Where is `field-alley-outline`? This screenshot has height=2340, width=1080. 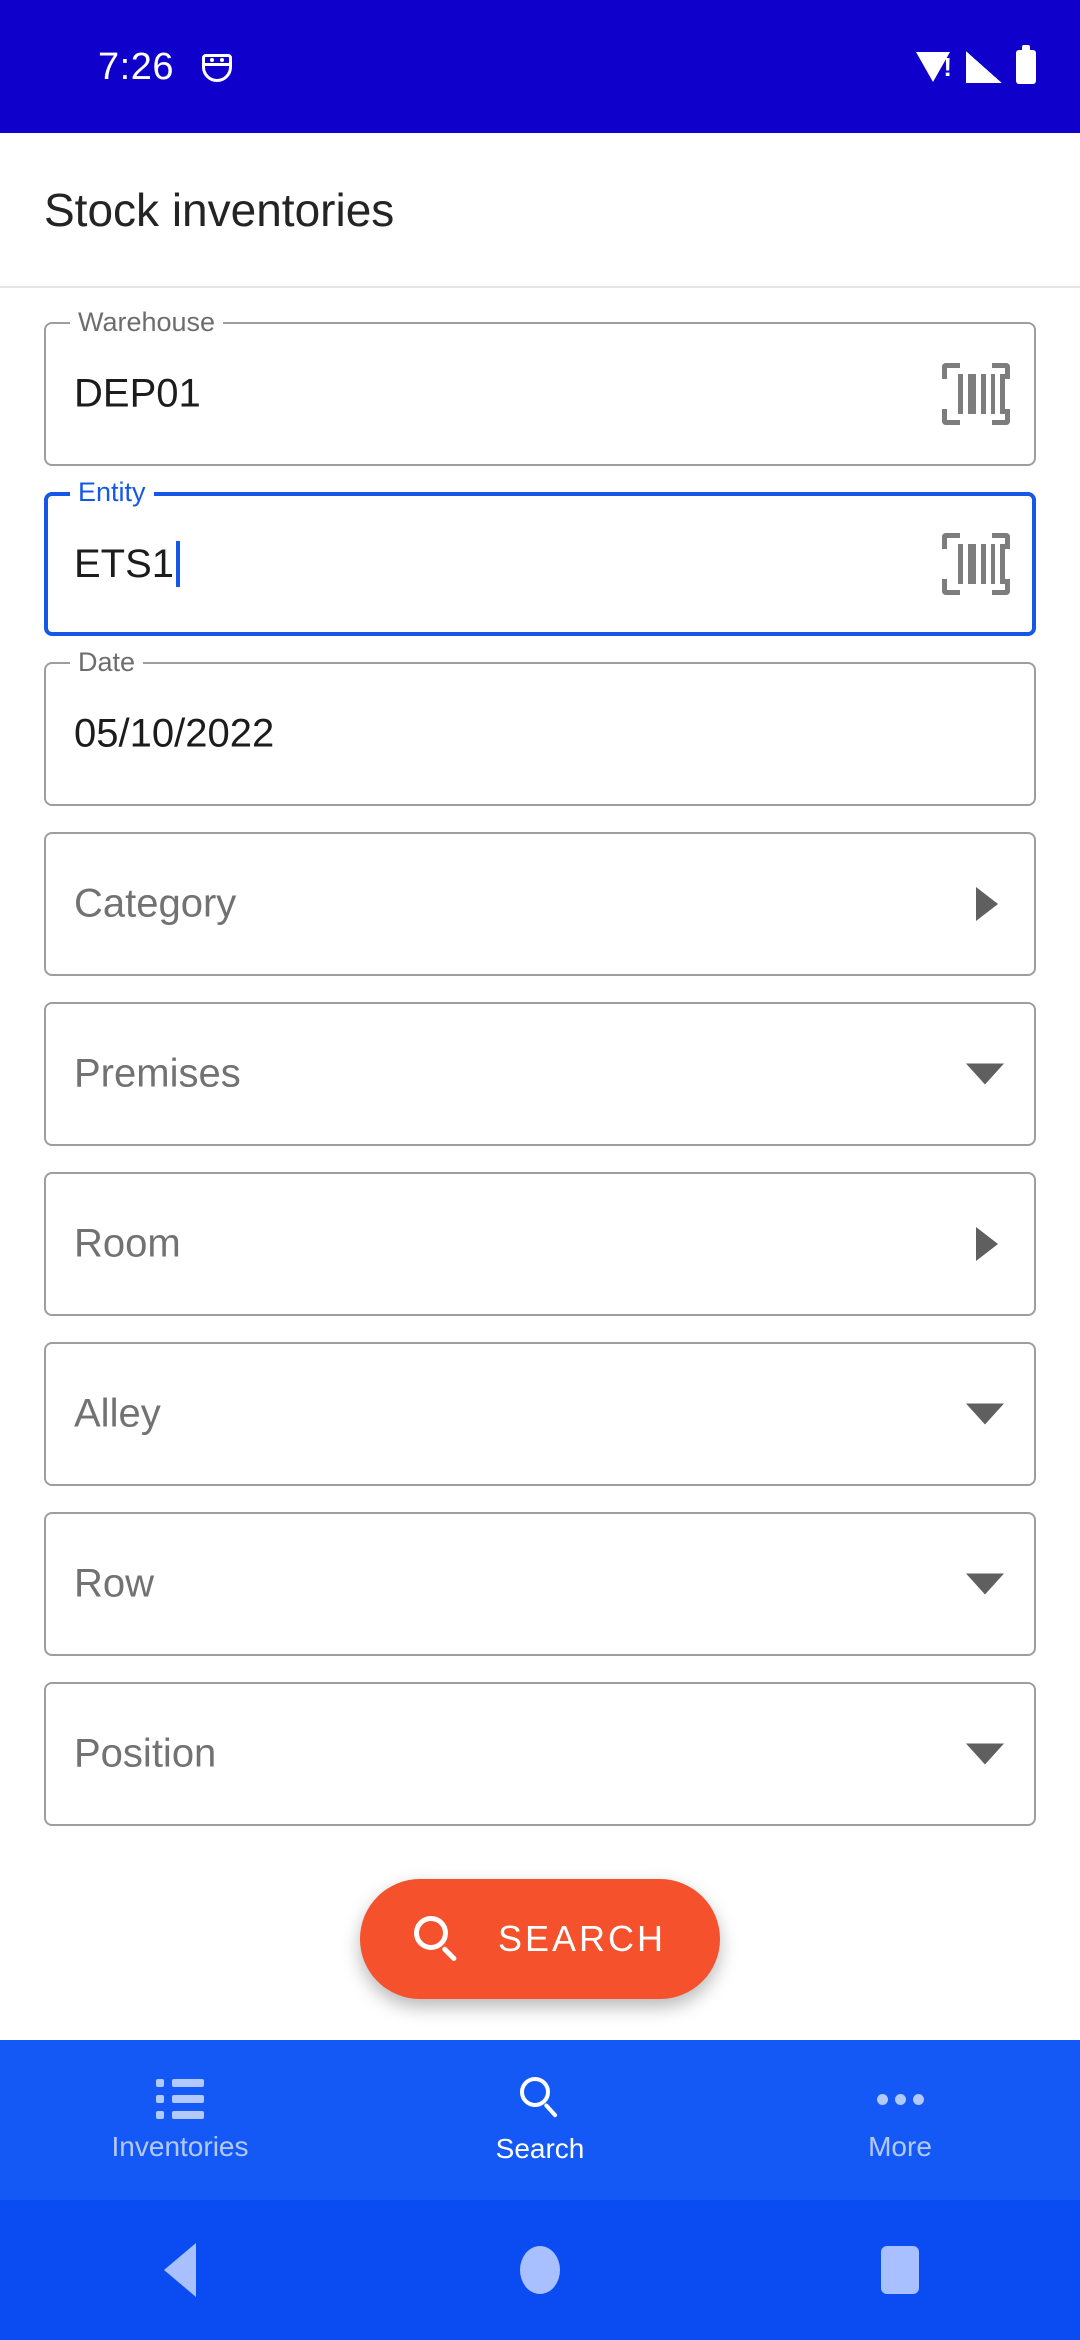
field-alley-outline is located at coordinates (540, 1414).